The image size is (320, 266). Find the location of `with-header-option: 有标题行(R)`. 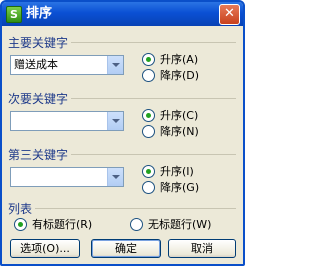

with-header-option: 有标题行(R) is located at coordinates (53, 224).